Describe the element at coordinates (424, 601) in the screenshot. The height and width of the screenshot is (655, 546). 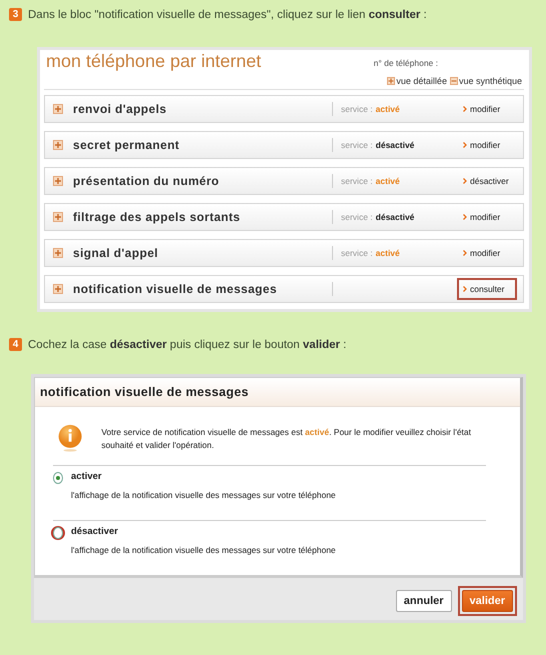
I see `cancel-button: annuler` at that location.